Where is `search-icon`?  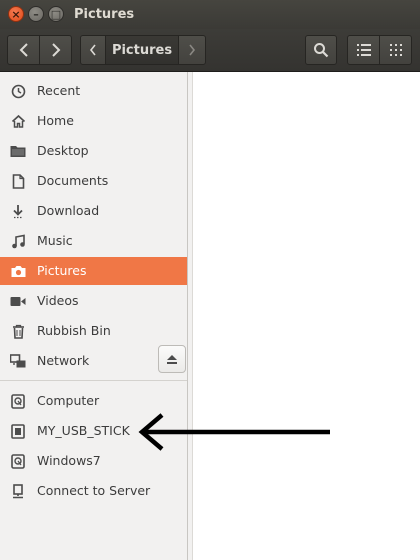 search-icon is located at coordinates (321, 50).